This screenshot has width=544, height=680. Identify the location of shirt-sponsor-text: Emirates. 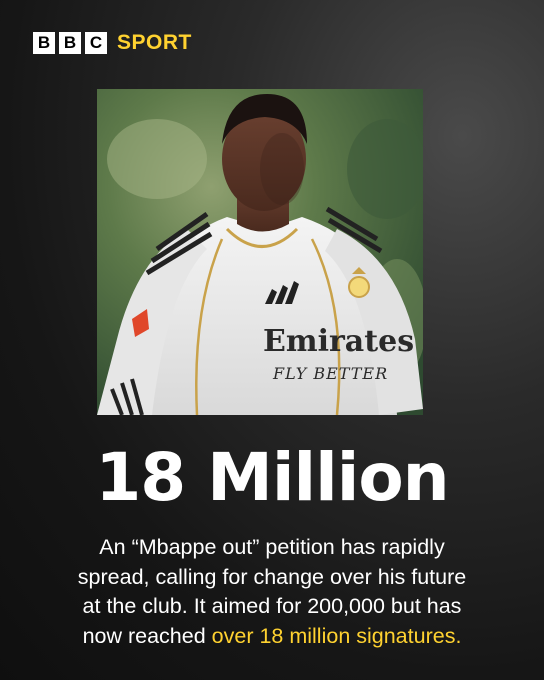
(338, 341).